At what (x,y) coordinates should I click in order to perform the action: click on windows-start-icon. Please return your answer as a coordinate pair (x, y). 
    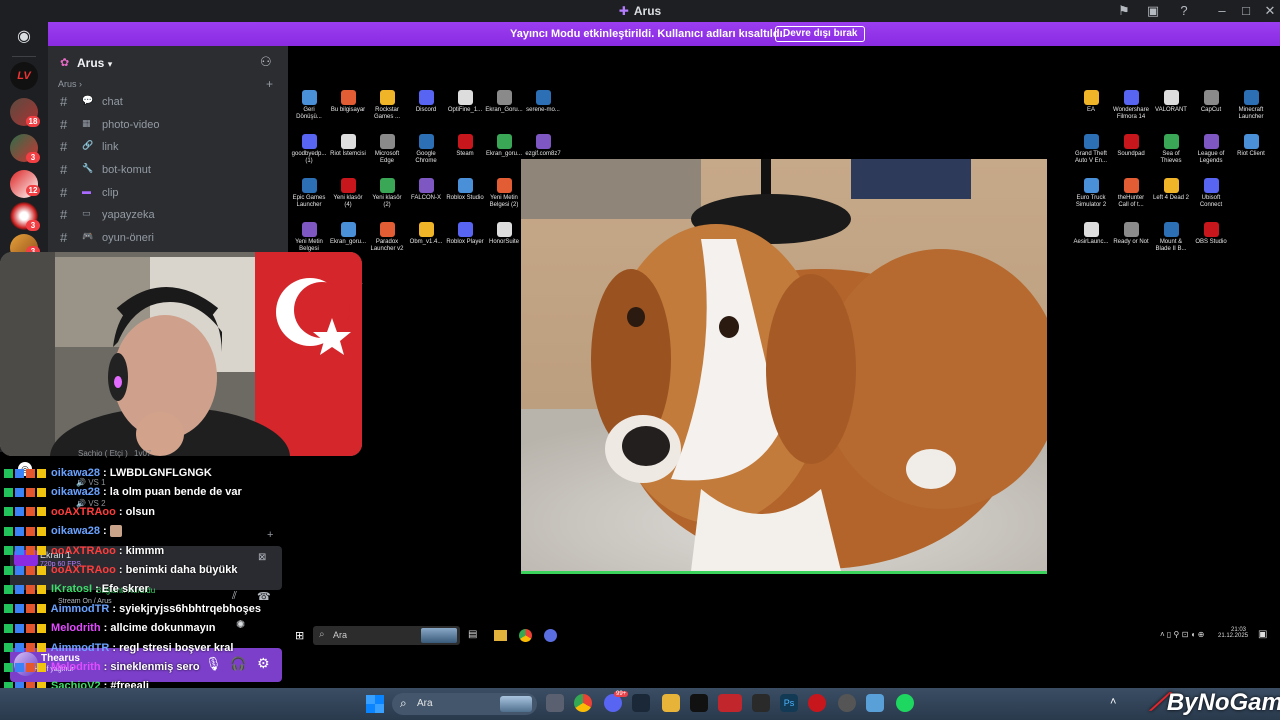
    Looking at the image, I should click on (375, 704).